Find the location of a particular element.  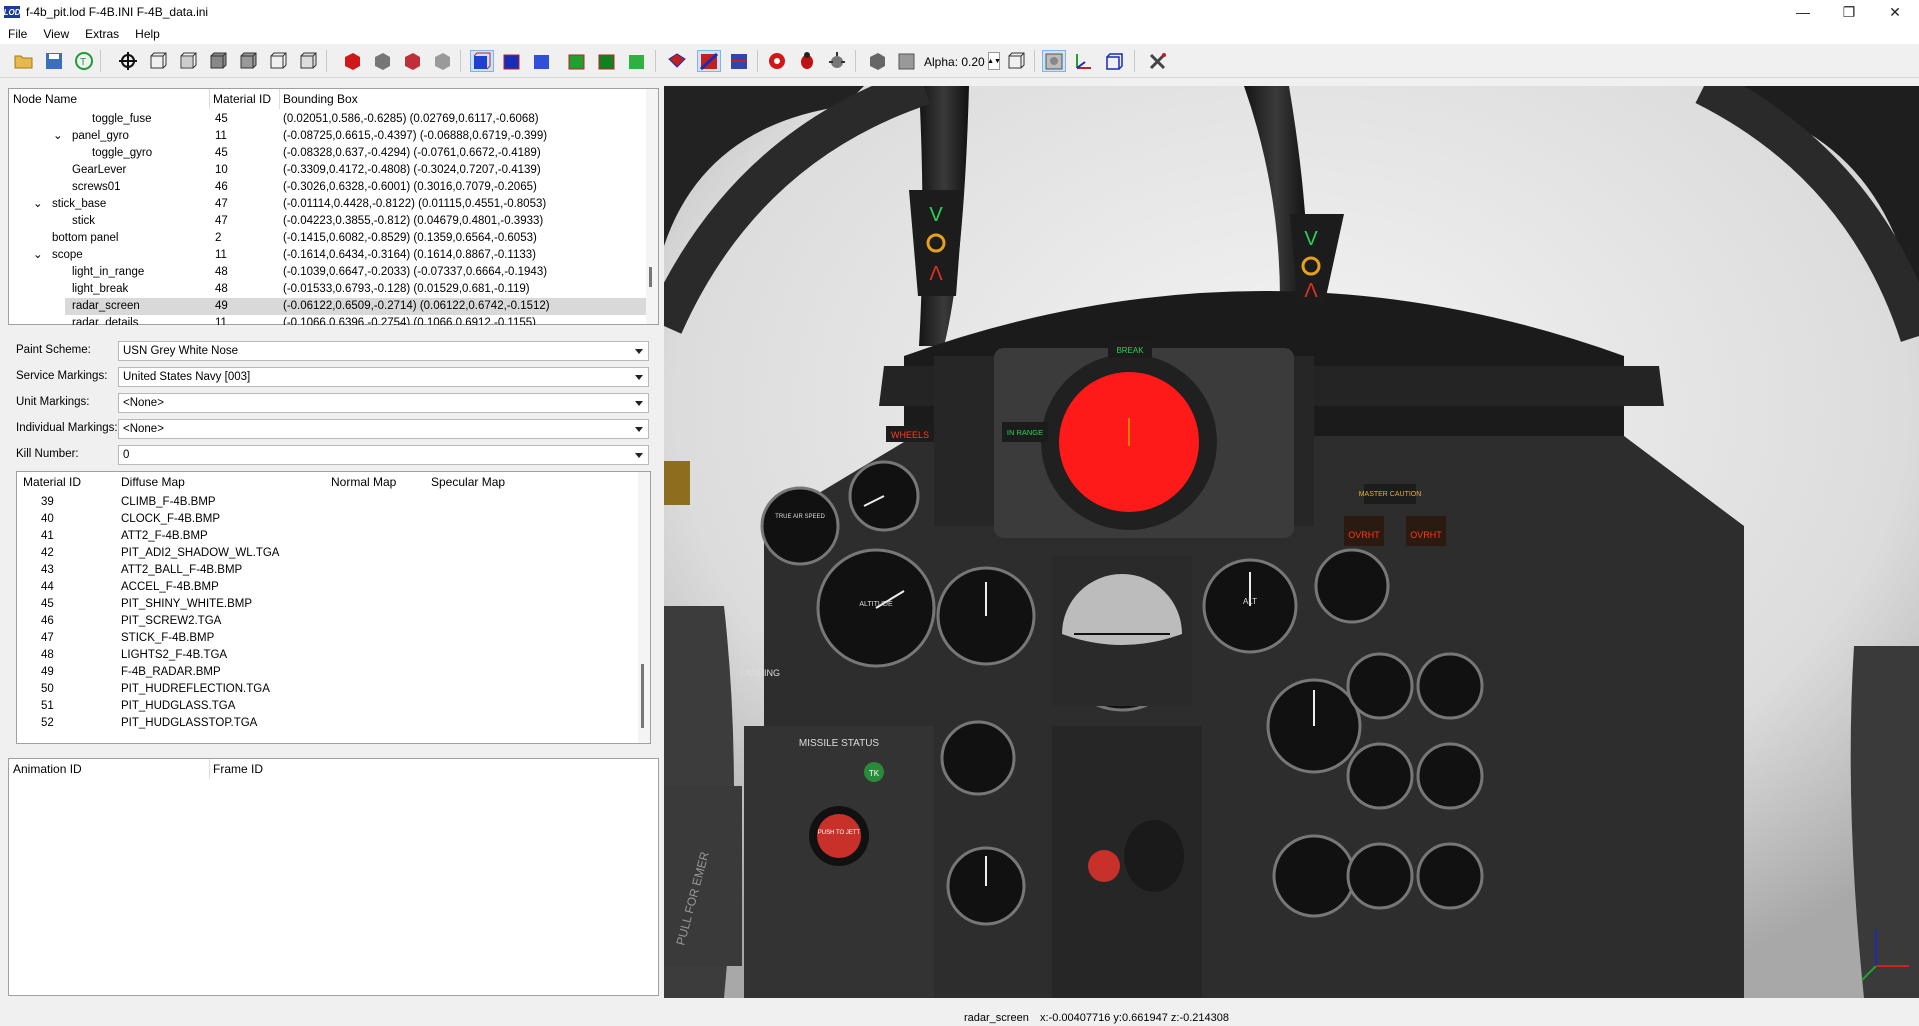

unit-markings-select: <None> is located at coordinates (383, 403).